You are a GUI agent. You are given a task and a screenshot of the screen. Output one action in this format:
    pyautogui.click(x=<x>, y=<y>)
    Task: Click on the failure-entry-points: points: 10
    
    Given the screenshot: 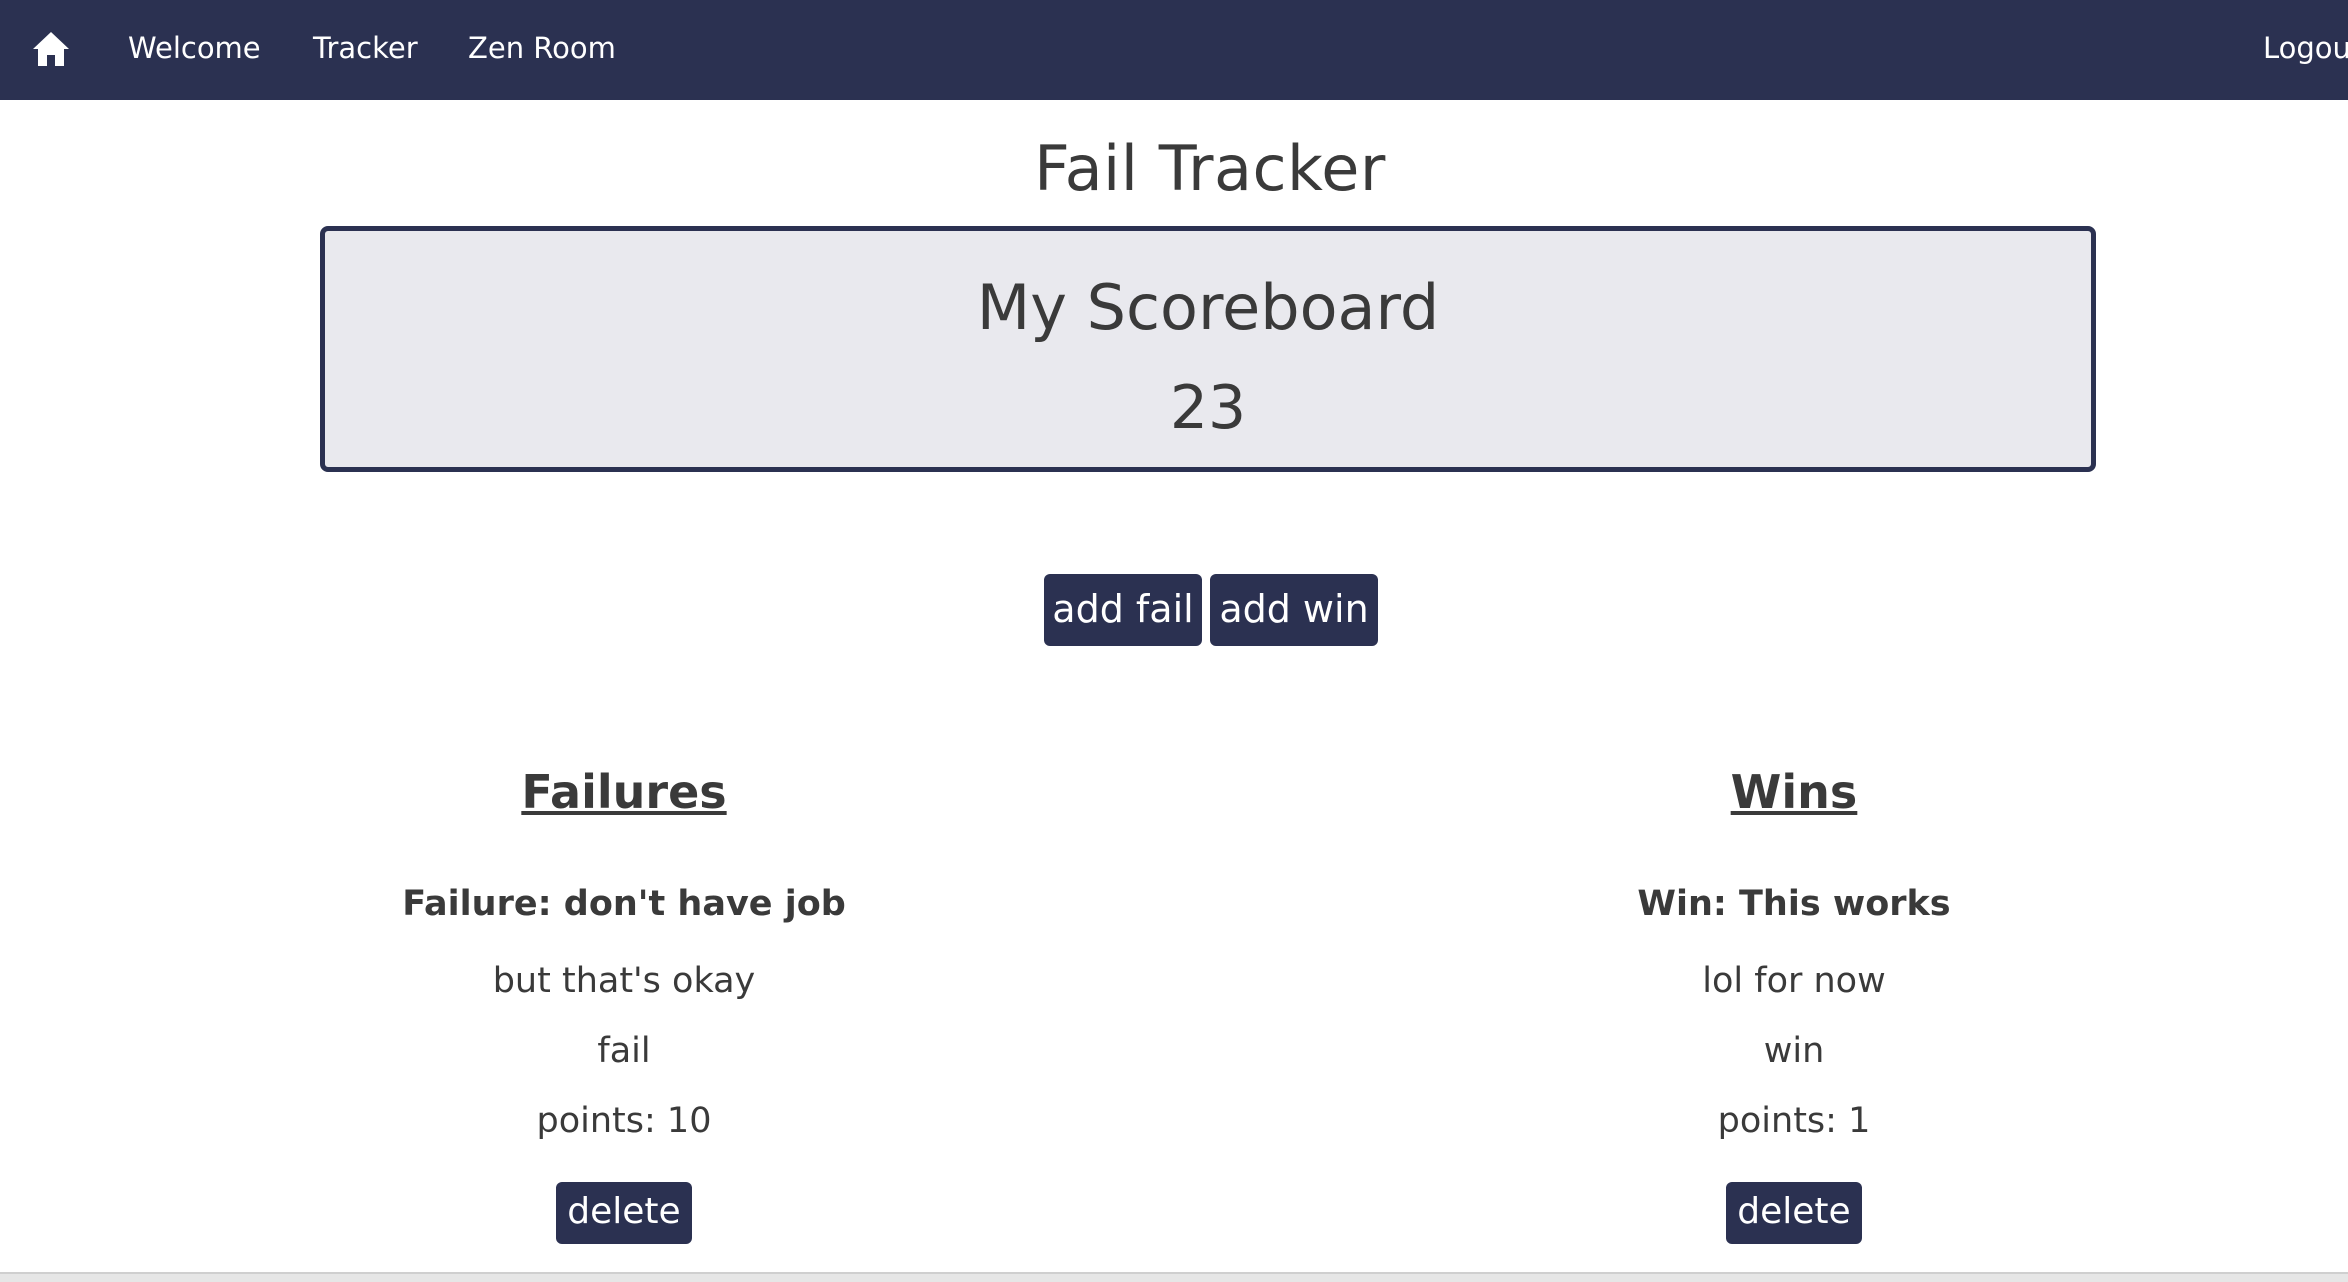 What is the action you would take?
    pyautogui.click(x=624, y=1121)
    